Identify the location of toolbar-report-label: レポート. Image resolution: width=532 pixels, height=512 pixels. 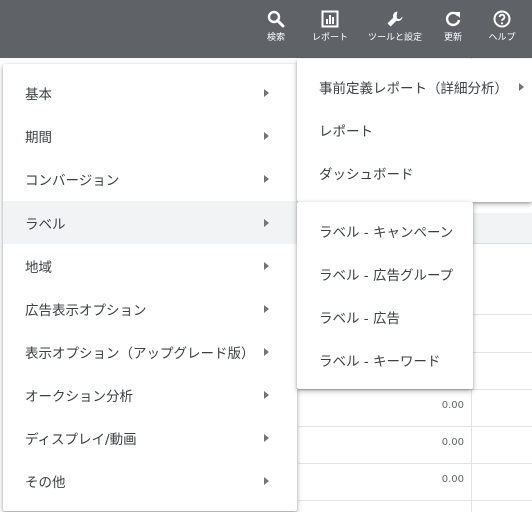
(329, 38).